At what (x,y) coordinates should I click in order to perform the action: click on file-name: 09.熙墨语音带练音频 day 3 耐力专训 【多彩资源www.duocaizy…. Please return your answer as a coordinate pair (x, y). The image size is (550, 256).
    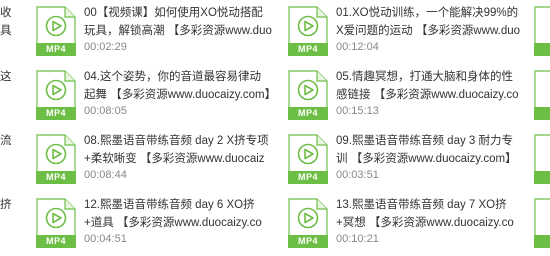
    Looking at the image, I should click on (426, 150).